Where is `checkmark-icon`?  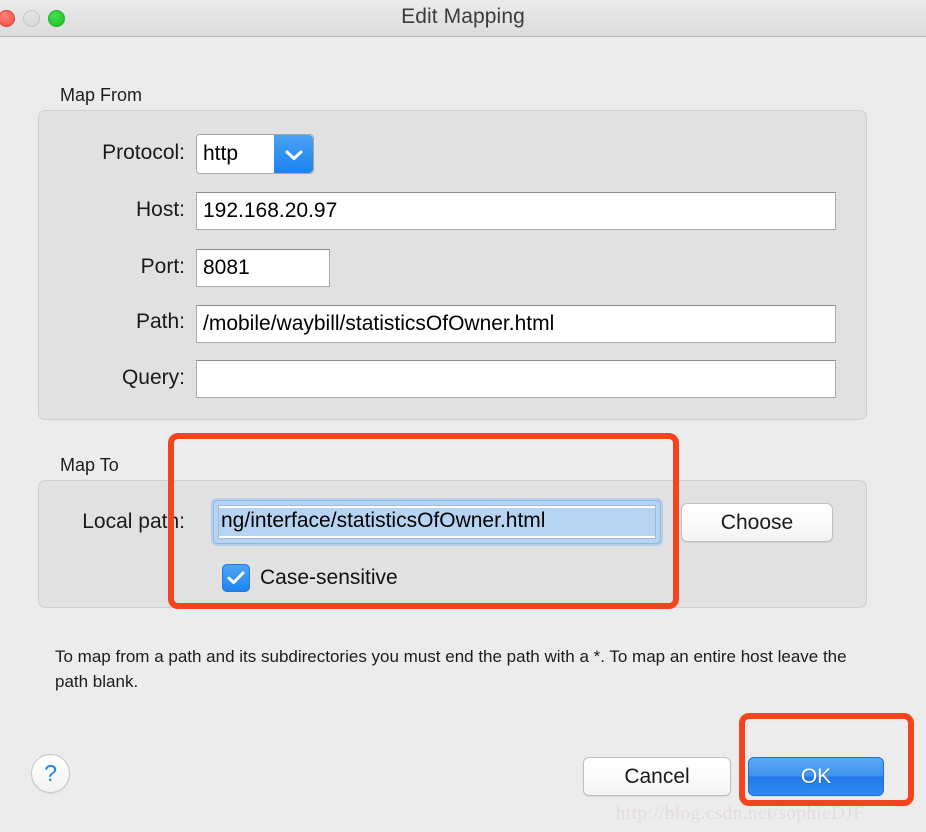
checkmark-icon is located at coordinates (236, 578).